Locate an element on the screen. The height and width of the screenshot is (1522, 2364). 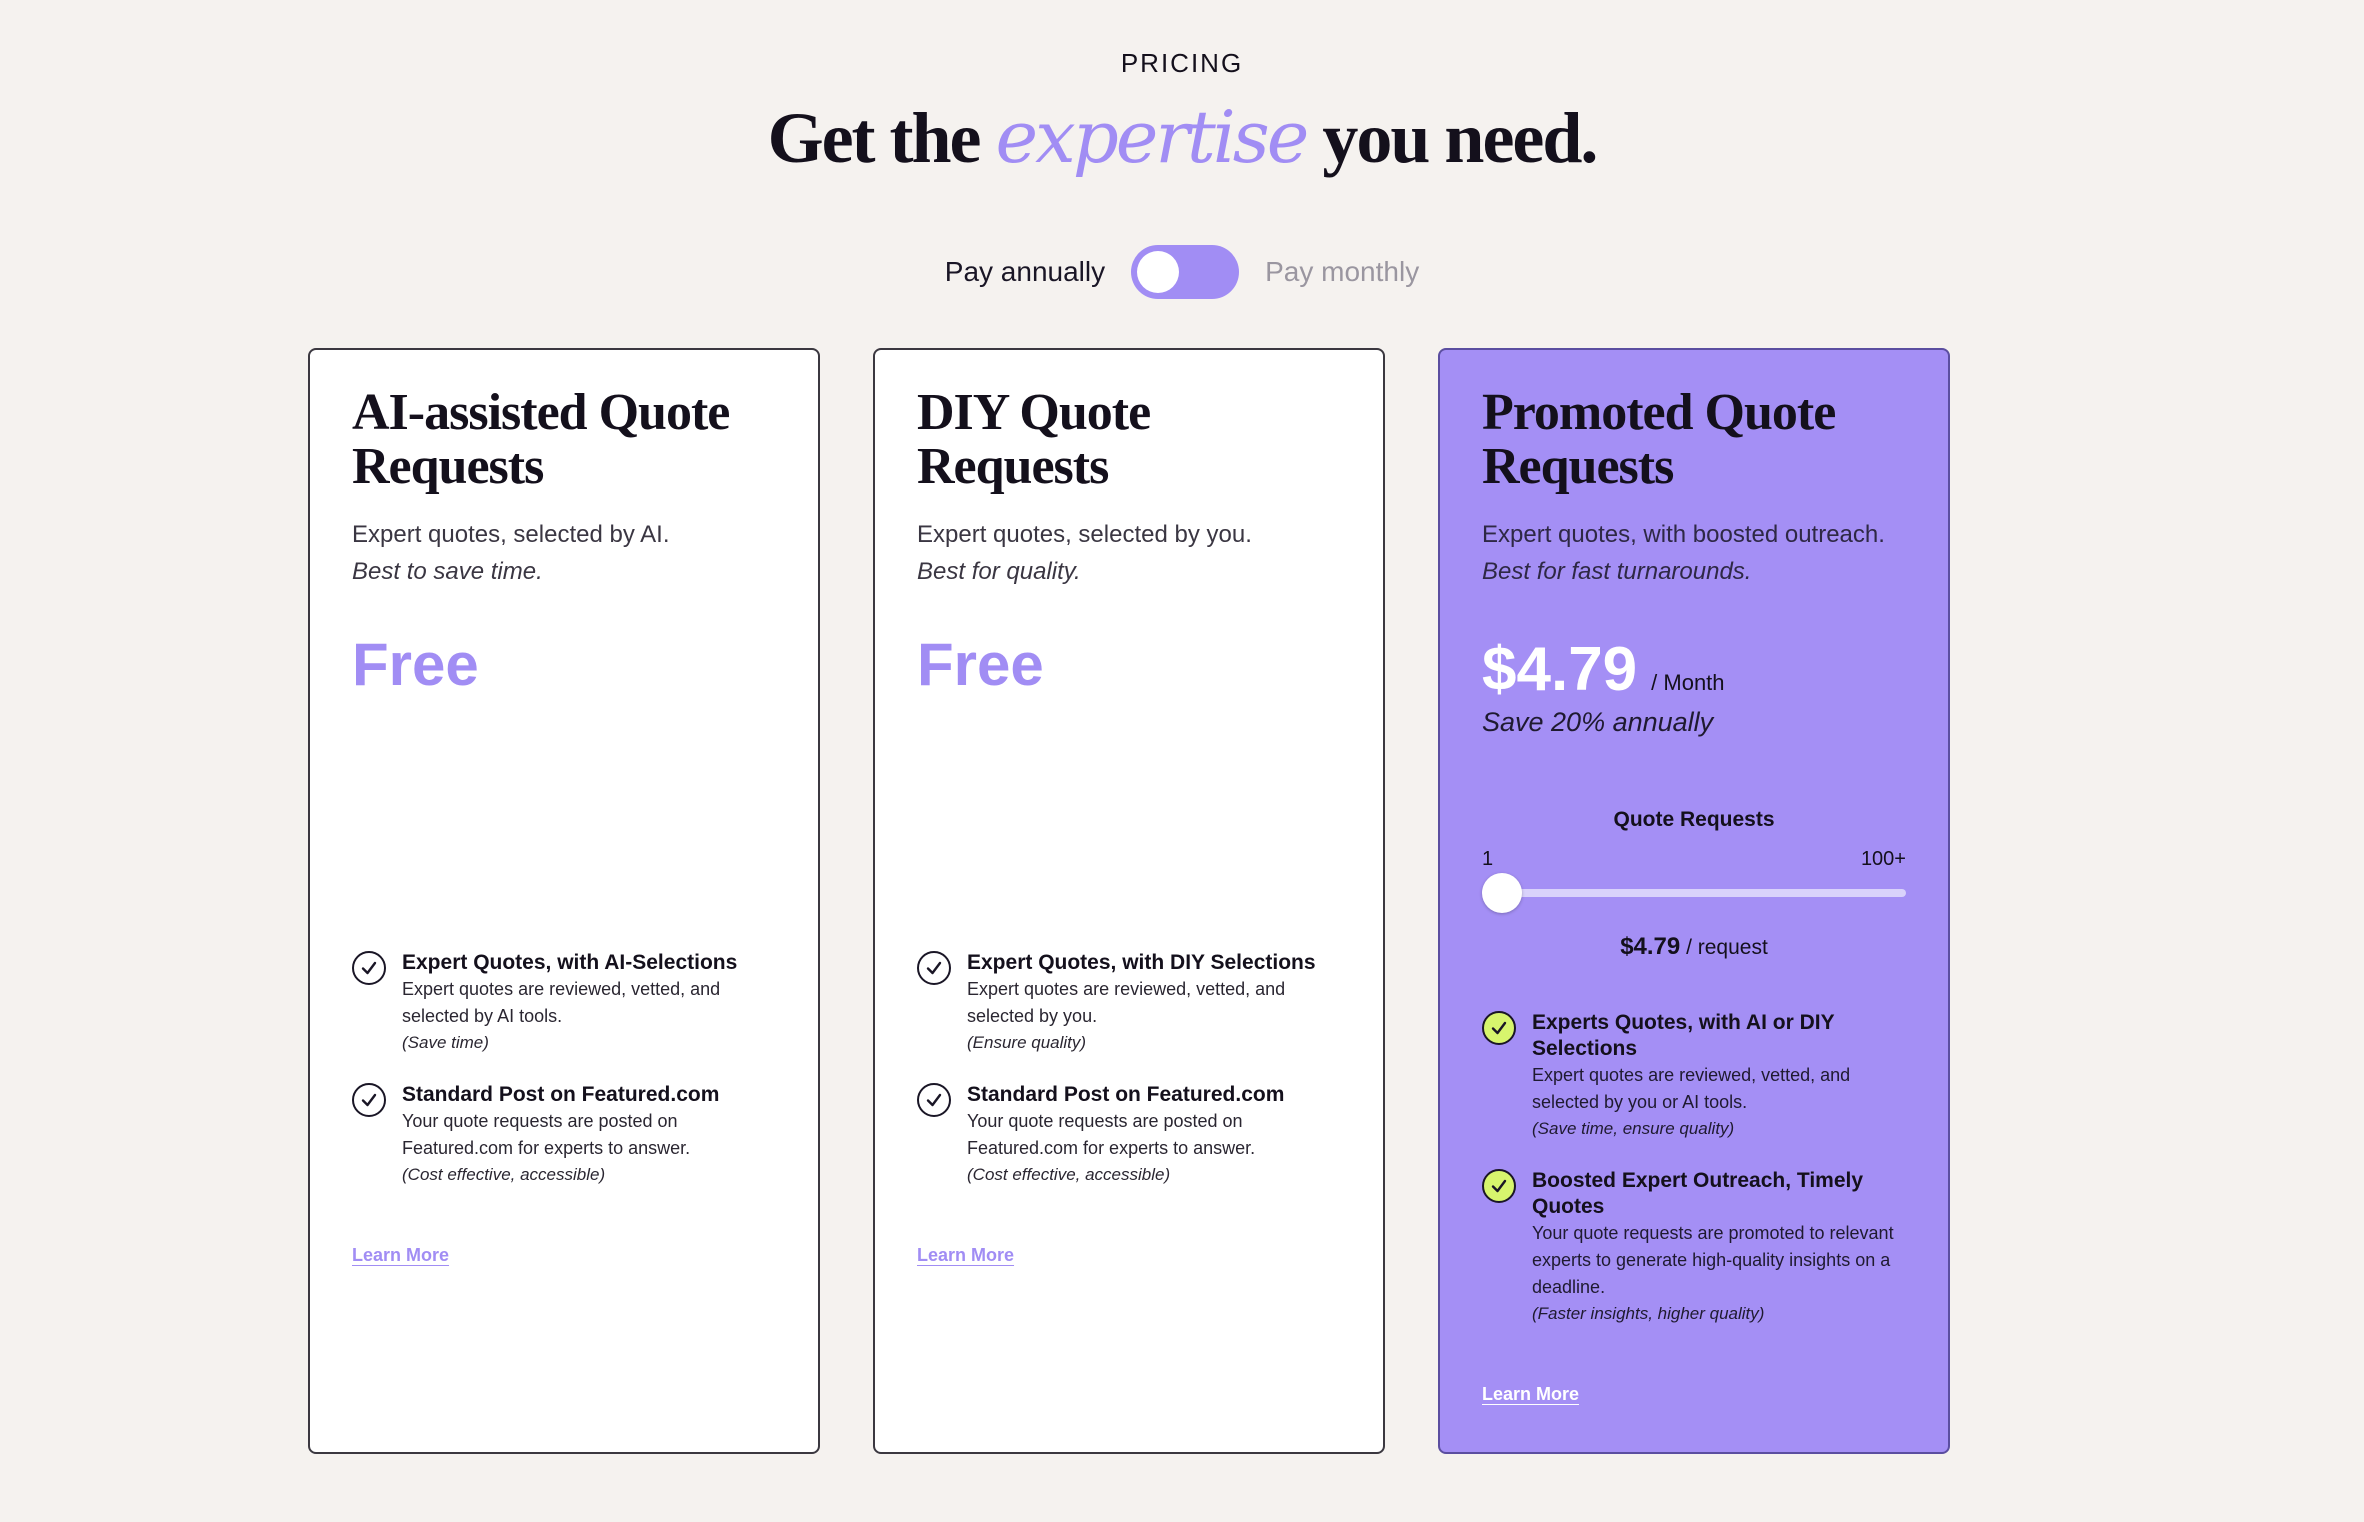
plan-tagline: Best for fast turnarounds. is located at coordinates (1617, 571).